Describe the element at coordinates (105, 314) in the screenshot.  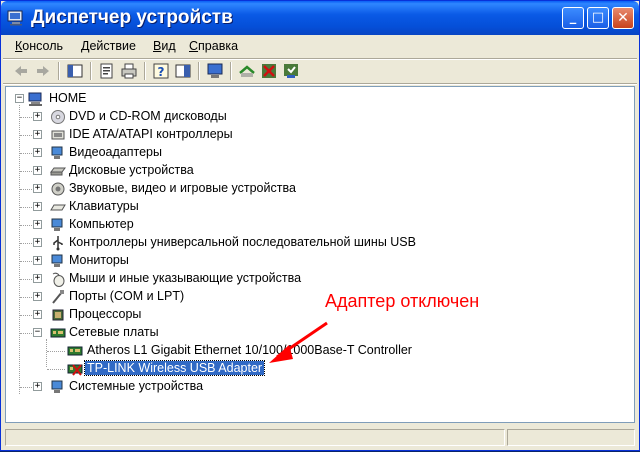
I see `tree-item-label: Процессоры` at that location.